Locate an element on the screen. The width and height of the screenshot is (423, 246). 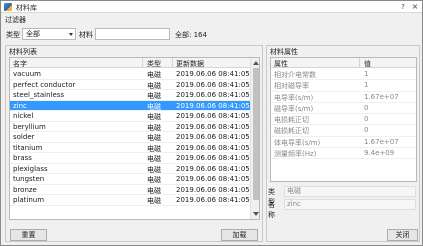
property-name-cell: 相对磁导率 is located at coordinates (291, 86).